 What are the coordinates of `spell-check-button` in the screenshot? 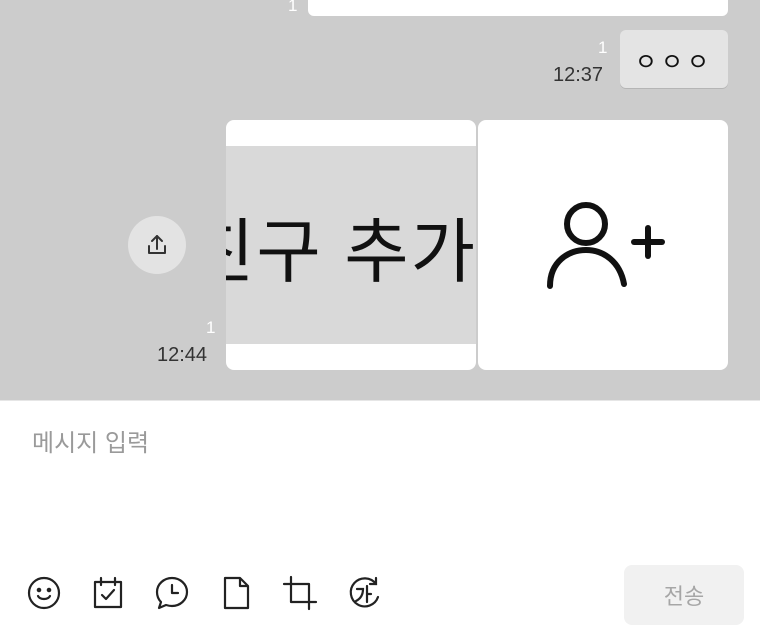 It's located at (364, 593).